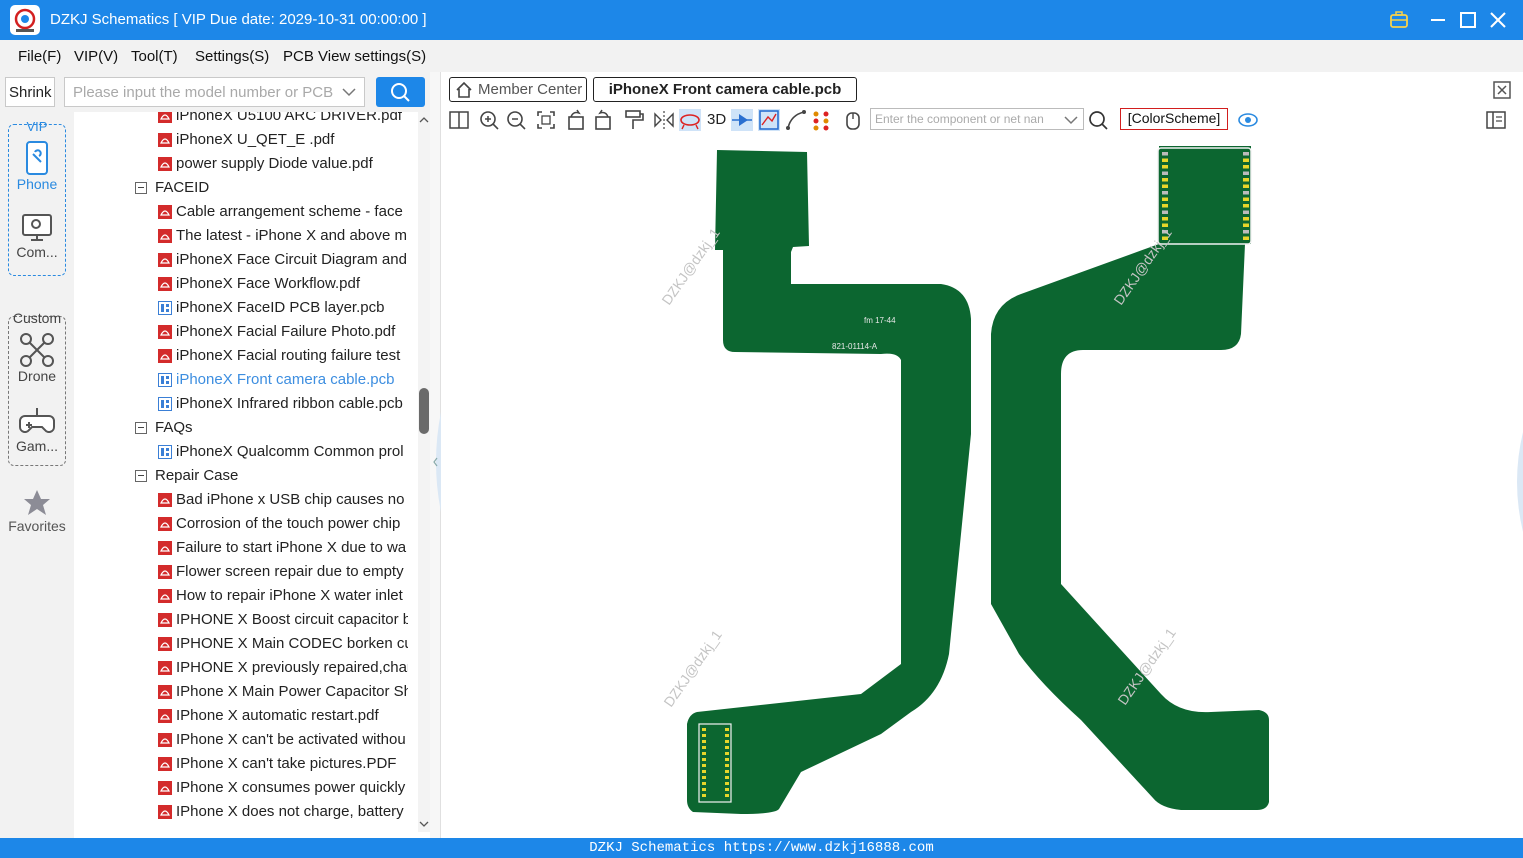 This screenshot has height=858, width=1523. Describe the element at coordinates (546, 120) in the screenshot. I see `fit-view-icon` at that location.